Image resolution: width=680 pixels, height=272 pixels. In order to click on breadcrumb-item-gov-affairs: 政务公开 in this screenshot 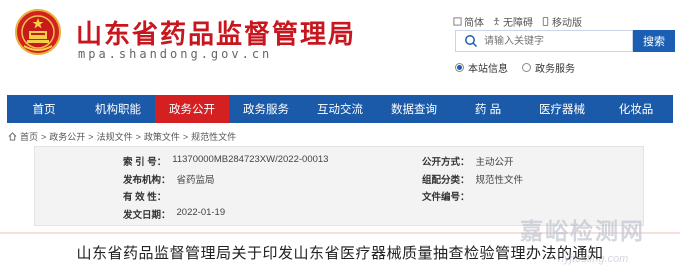, I will do `click(67, 136)`.